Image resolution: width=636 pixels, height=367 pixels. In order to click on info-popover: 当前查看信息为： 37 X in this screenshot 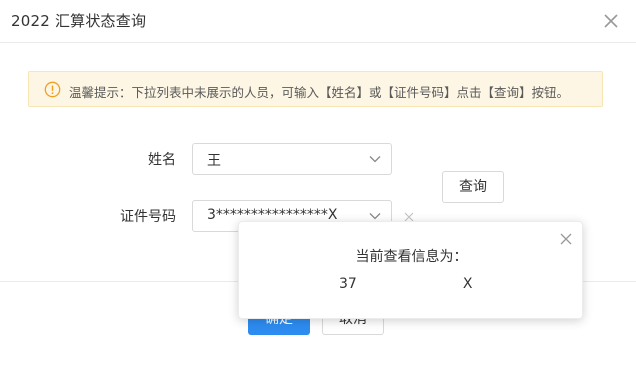, I will do `click(410, 270)`.